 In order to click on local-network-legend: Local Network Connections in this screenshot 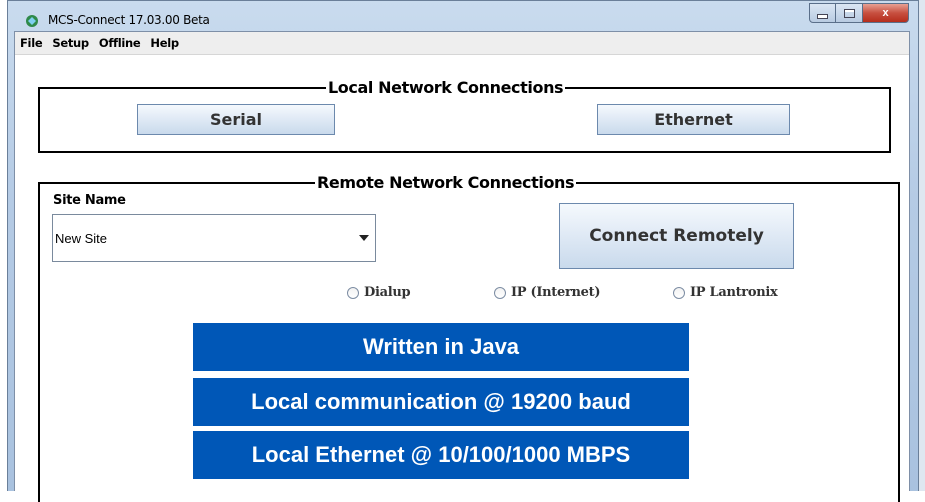, I will do `click(446, 87)`.